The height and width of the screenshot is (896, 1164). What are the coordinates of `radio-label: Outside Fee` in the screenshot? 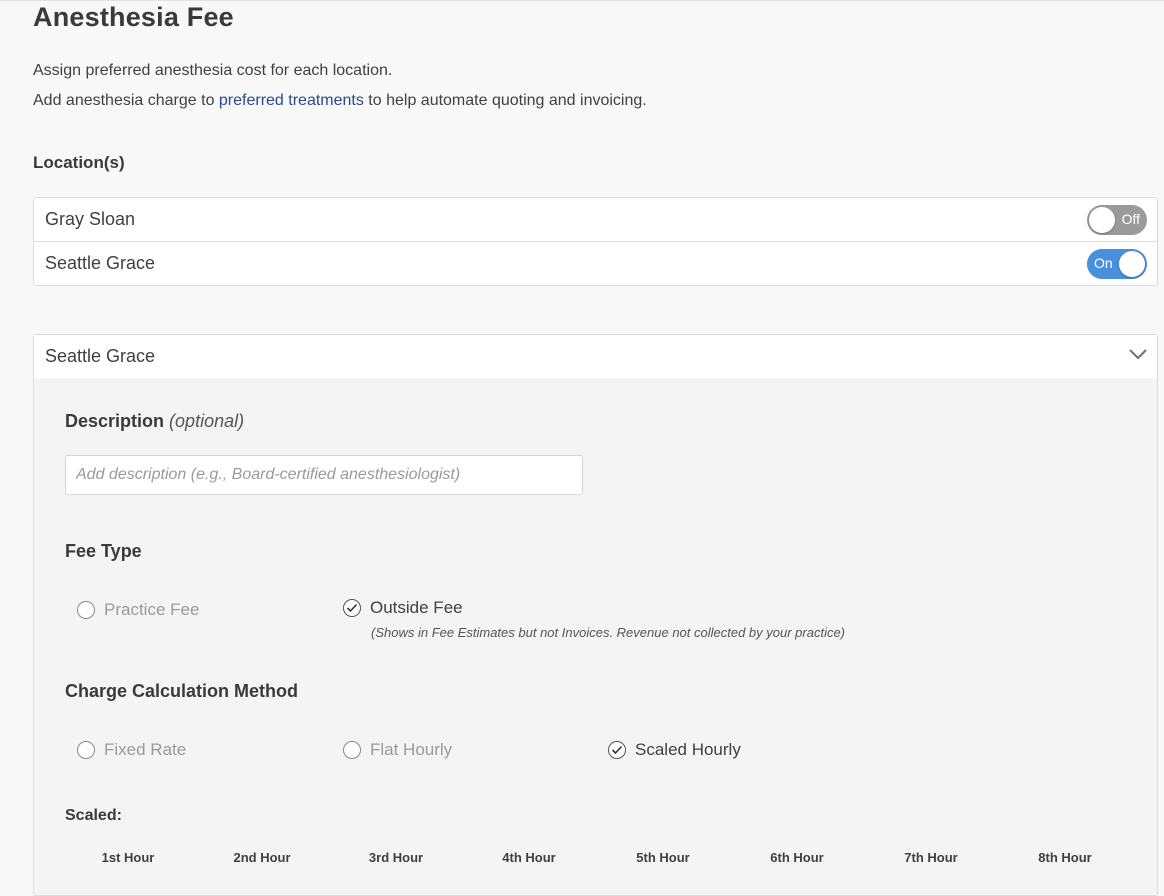 It's located at (416, 607).